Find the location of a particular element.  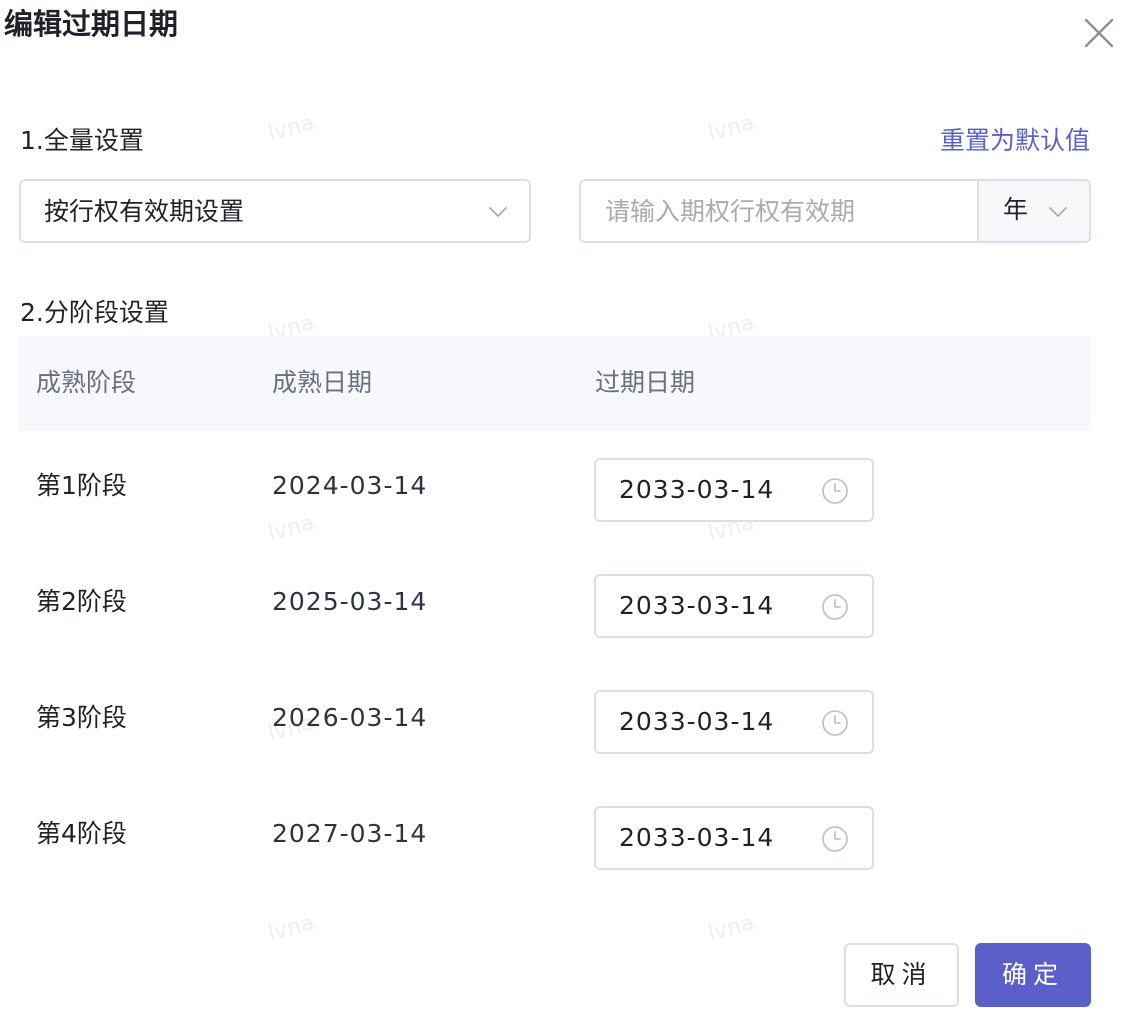

column-header-stage: 成熟阶段 is located at coordinates (86, 382).